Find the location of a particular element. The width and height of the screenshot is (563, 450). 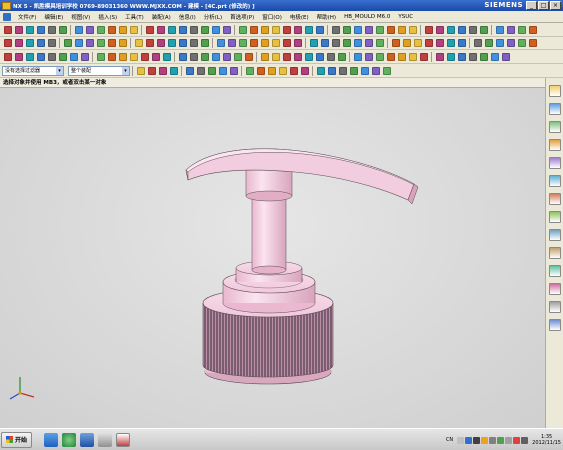

swirl-app-icon is located at coordinates (87, 439).